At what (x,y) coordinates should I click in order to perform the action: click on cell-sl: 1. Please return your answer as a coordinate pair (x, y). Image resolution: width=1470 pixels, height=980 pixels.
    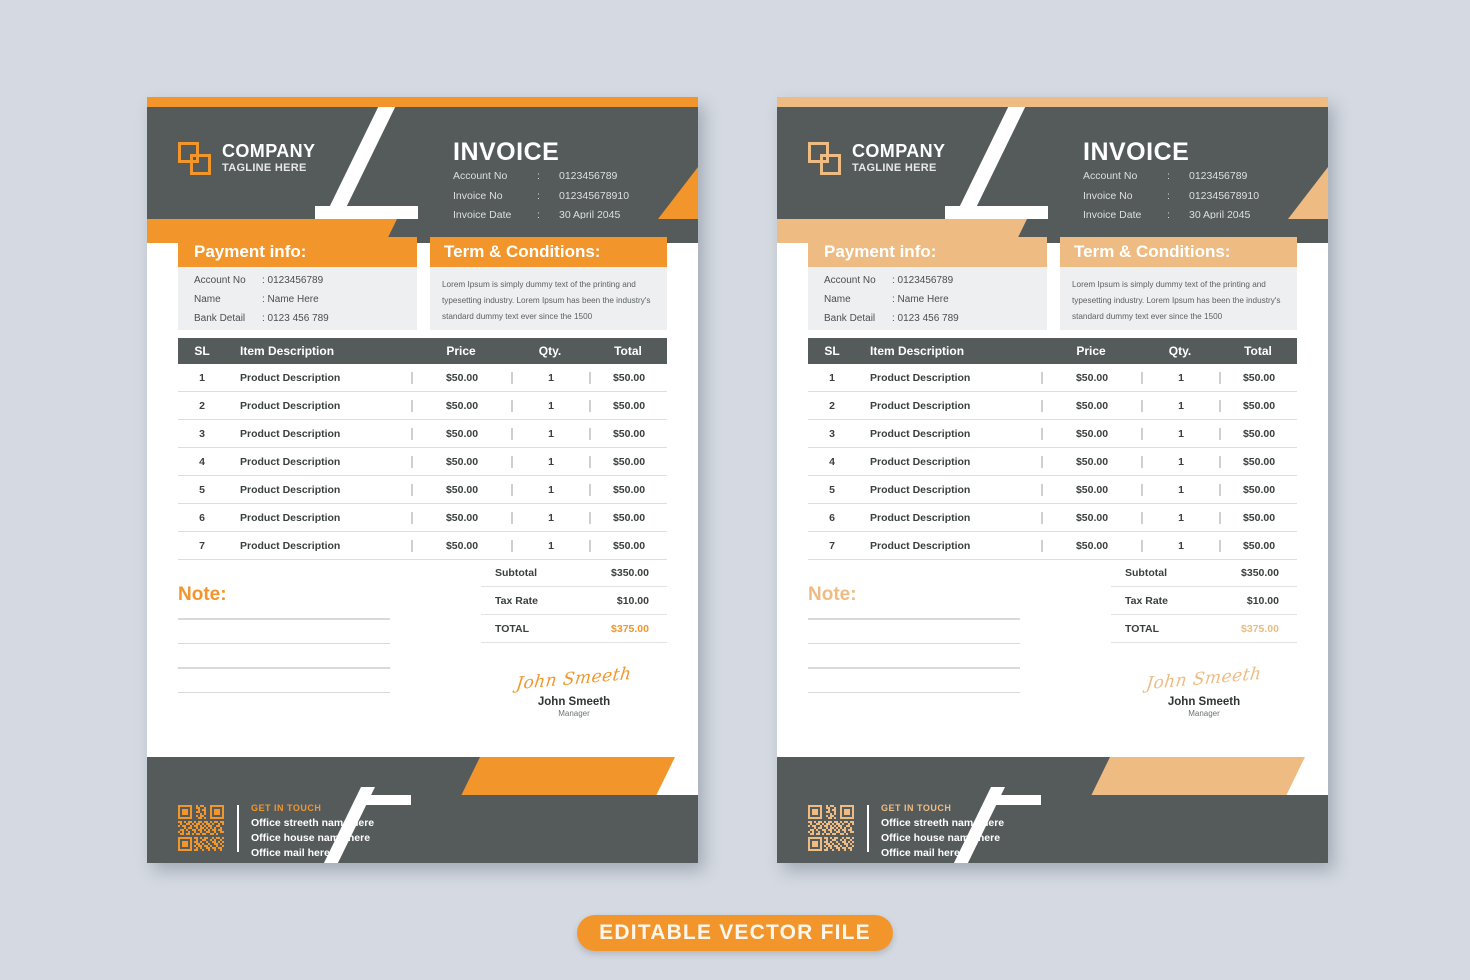
    Looking at the image, I should click on (832, 377).